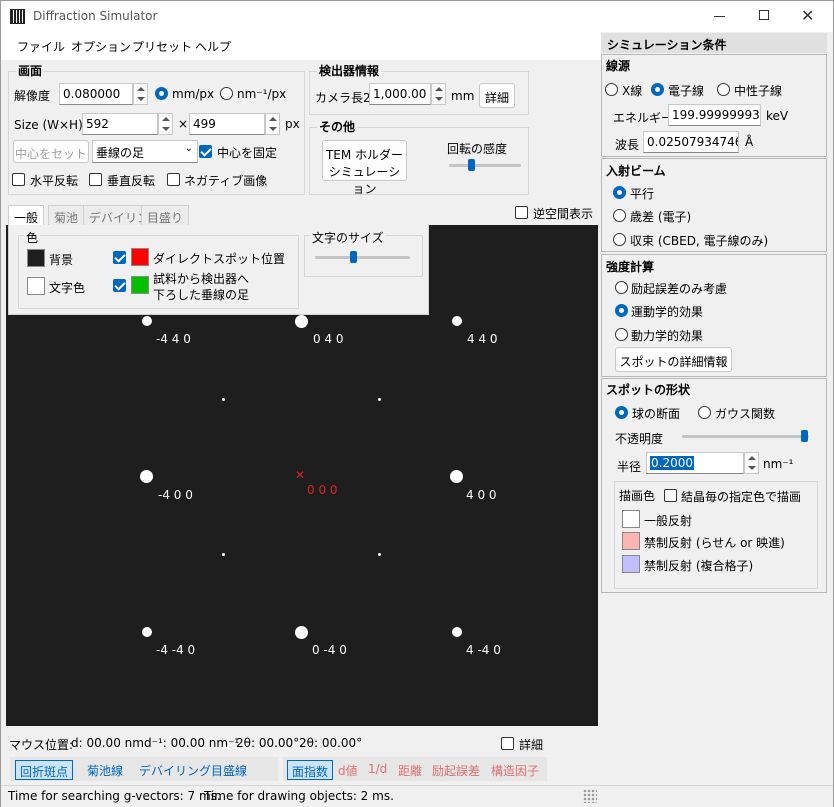  Describe the element at coordinates (807, 15) in the screenshot. I see `close-icon: ✕` at that location.